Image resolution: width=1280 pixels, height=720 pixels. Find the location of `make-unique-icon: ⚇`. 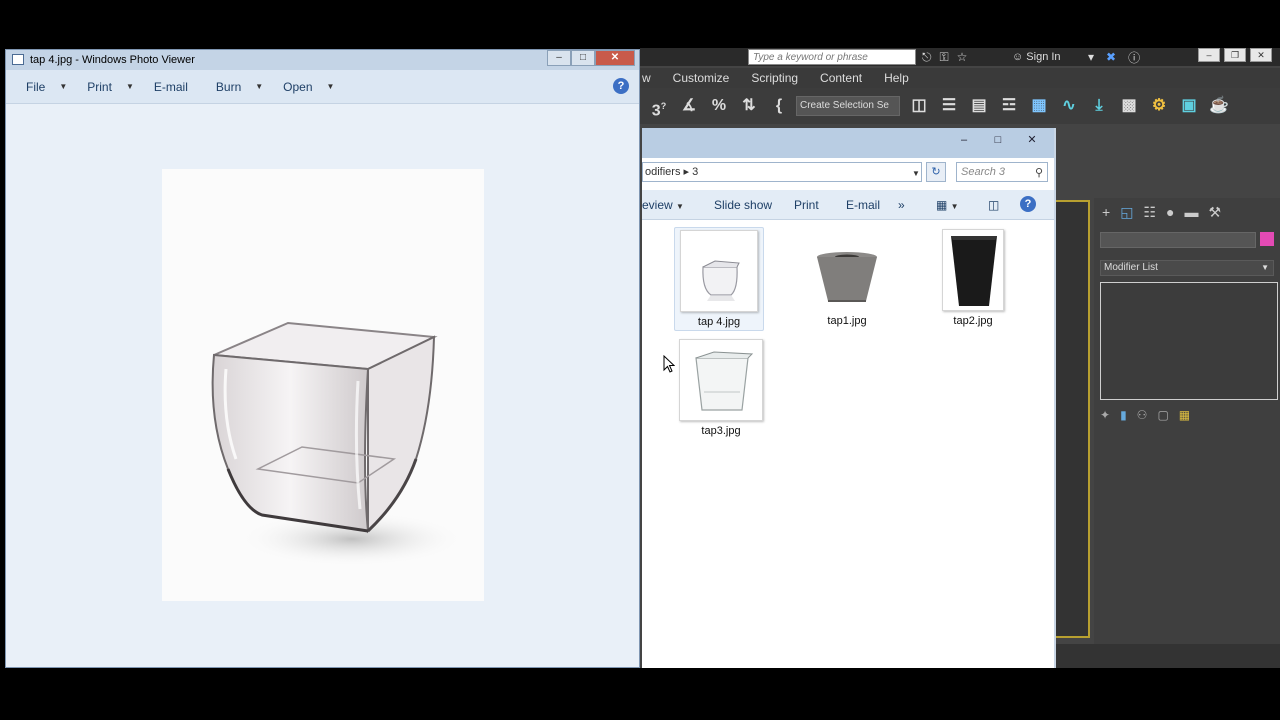

make-unique-icon: ⚇ is located at coordinates (1142, 415).